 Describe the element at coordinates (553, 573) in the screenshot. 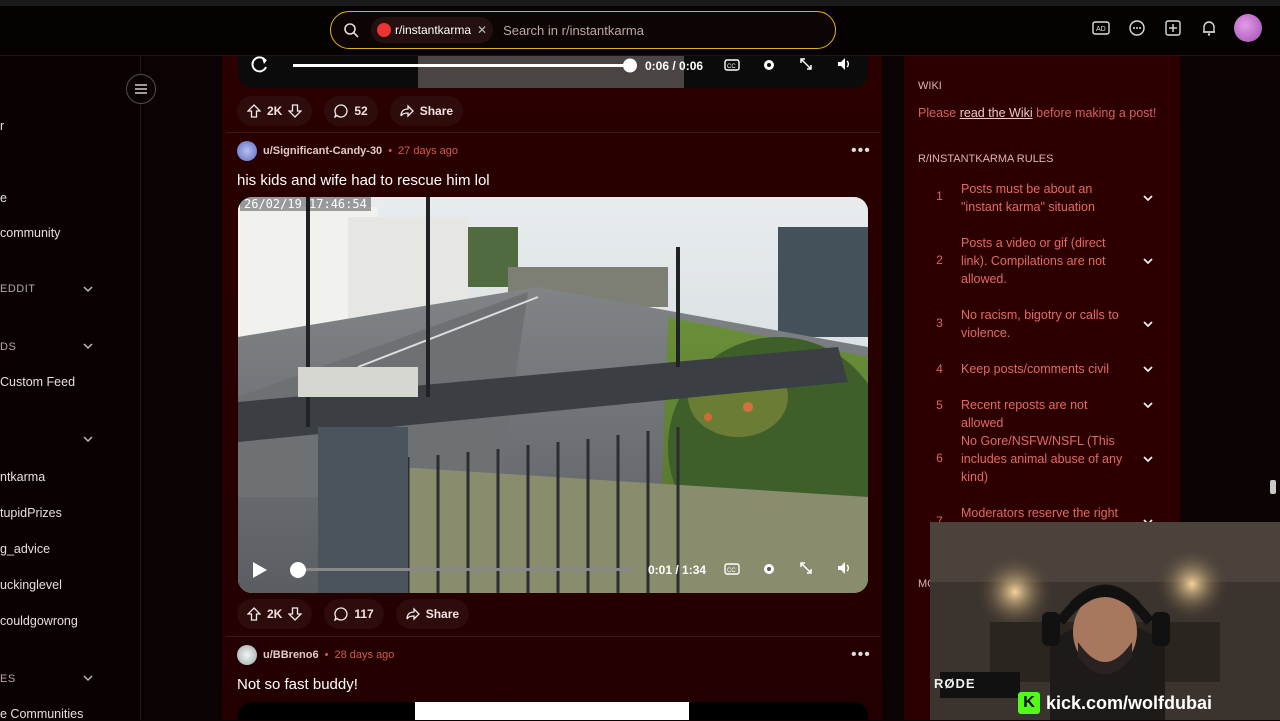

I see `video-controls: 0:01 / 1:34 CC` at that location.